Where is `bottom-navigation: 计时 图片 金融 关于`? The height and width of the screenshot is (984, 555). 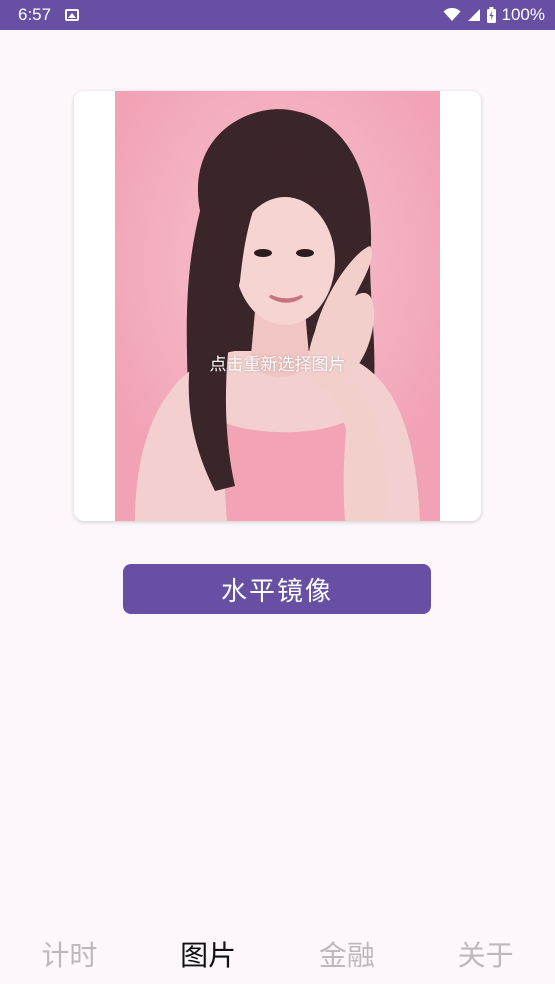 bottom-navigation: 计时 图片 金融 关于 is located at coordinates (277, 954).